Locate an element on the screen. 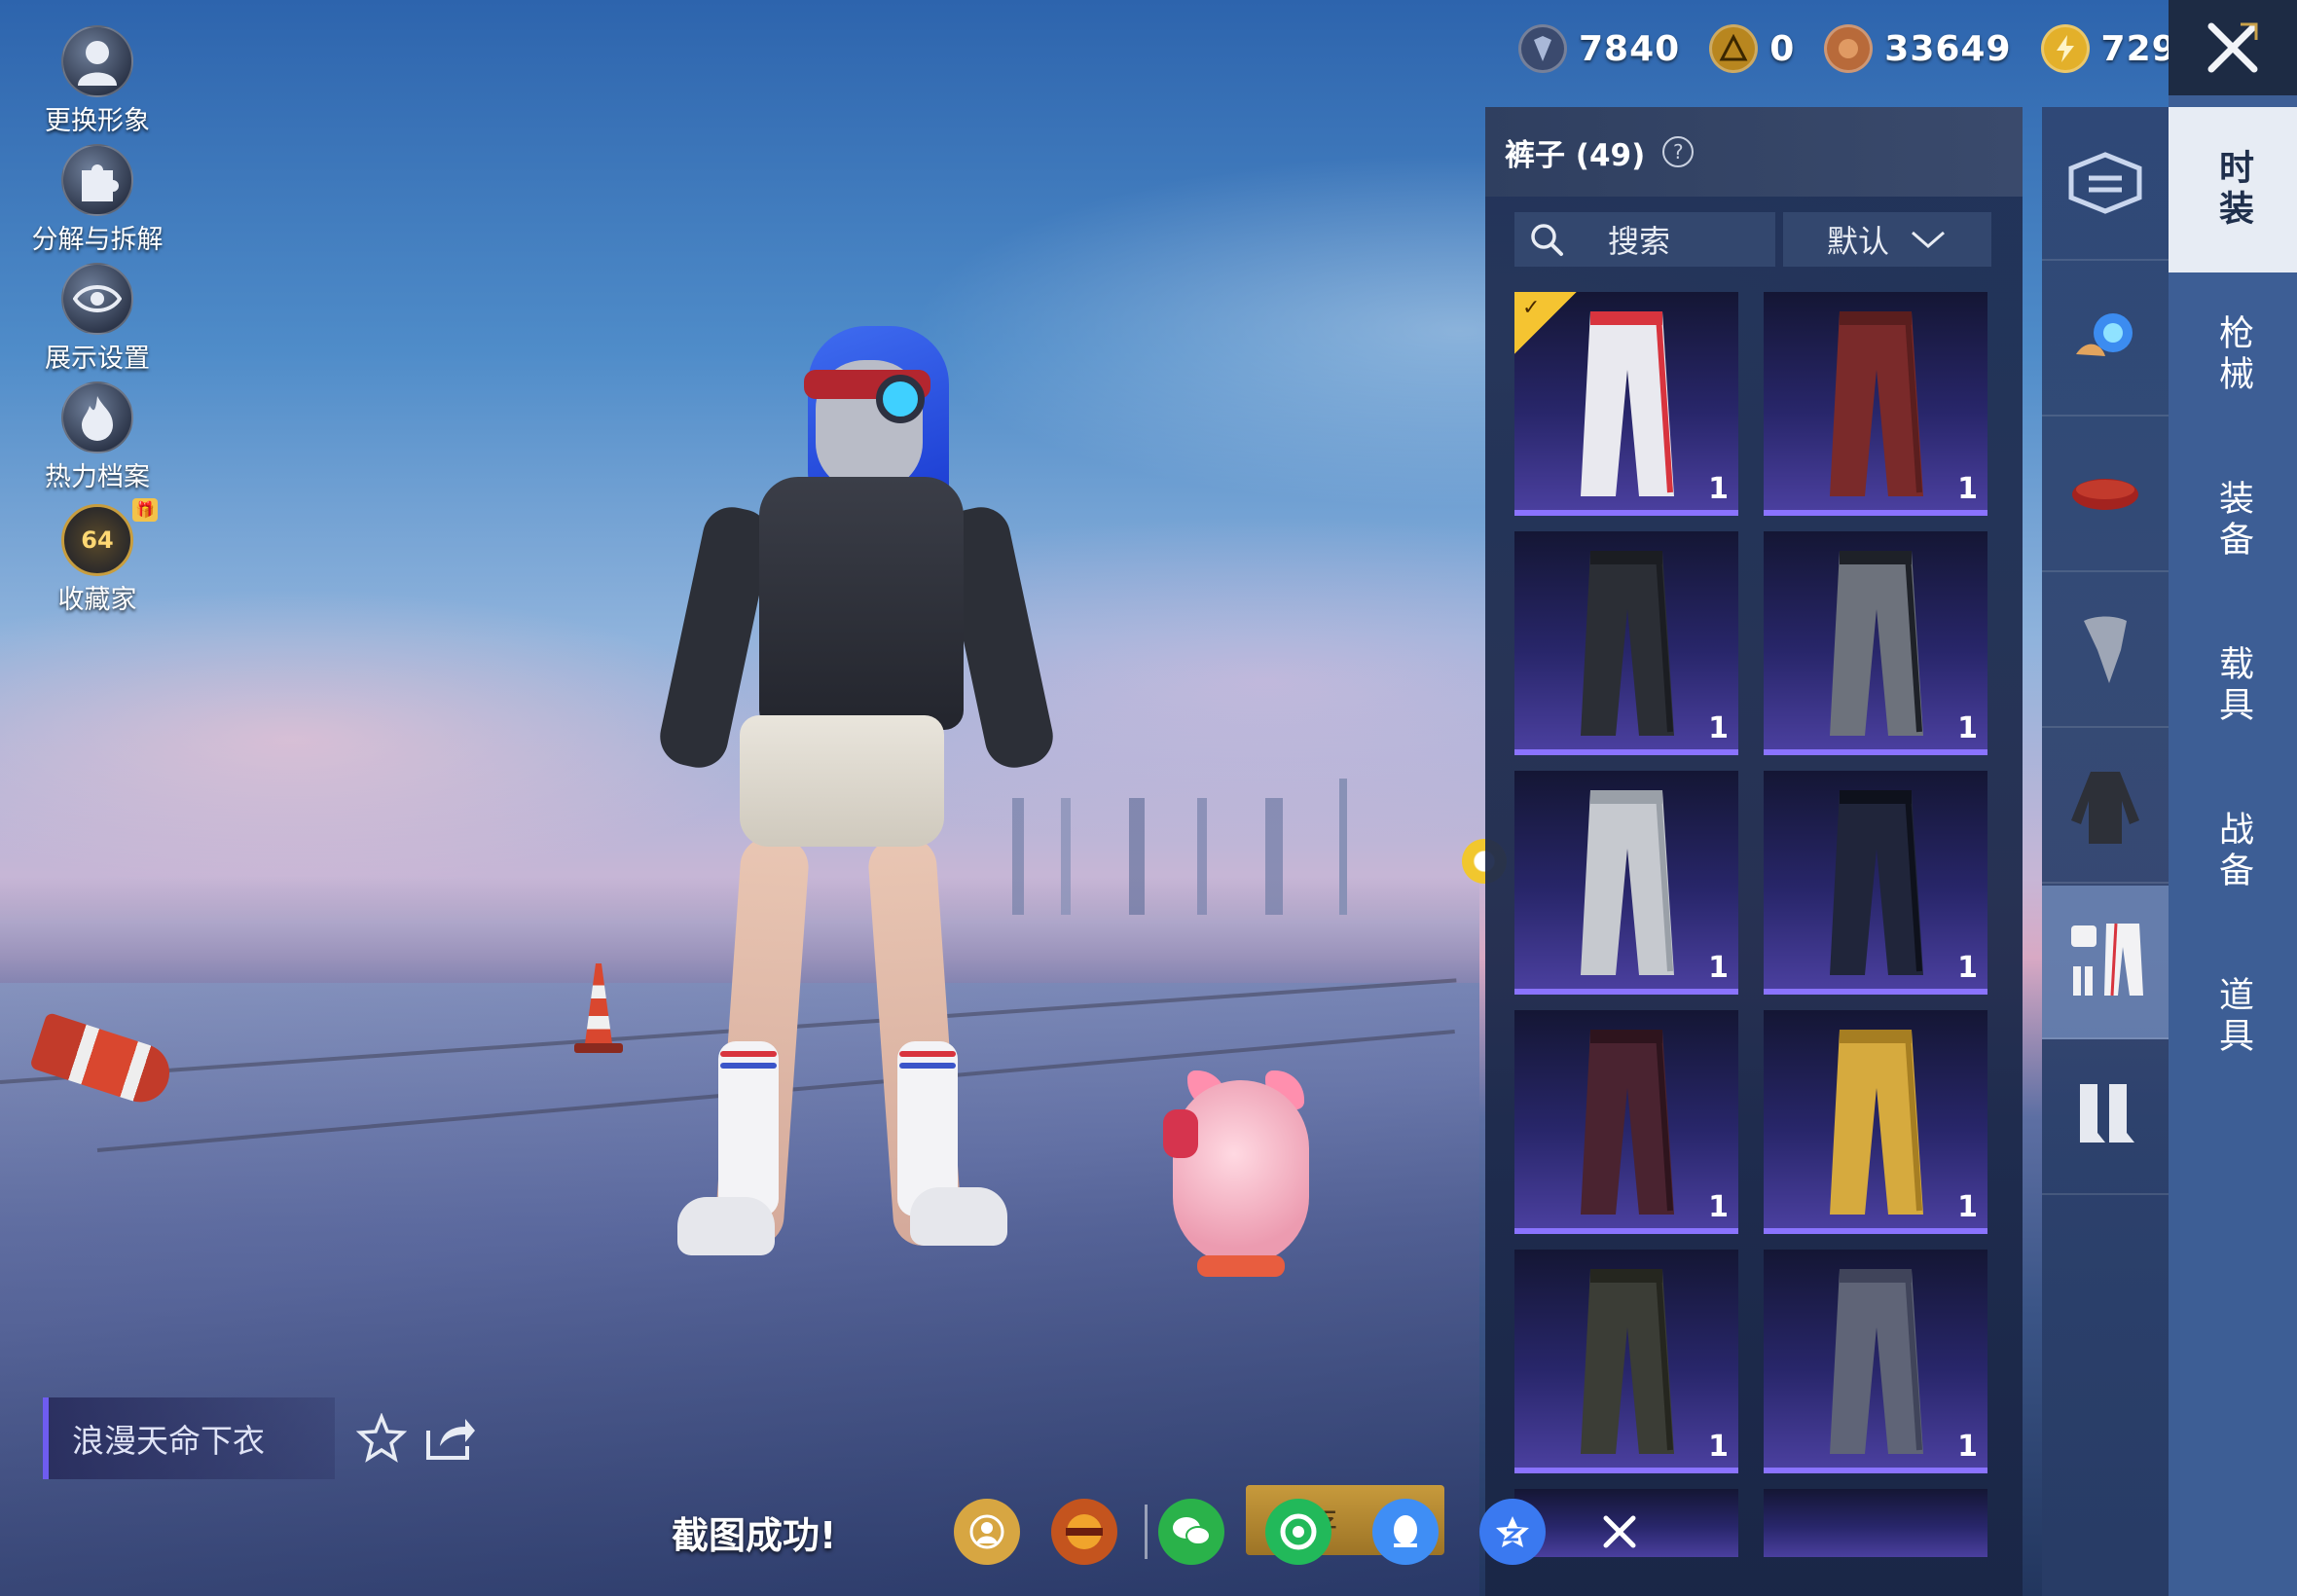  left-menu-label: 展示设置 is located at coordinates (97, 359).